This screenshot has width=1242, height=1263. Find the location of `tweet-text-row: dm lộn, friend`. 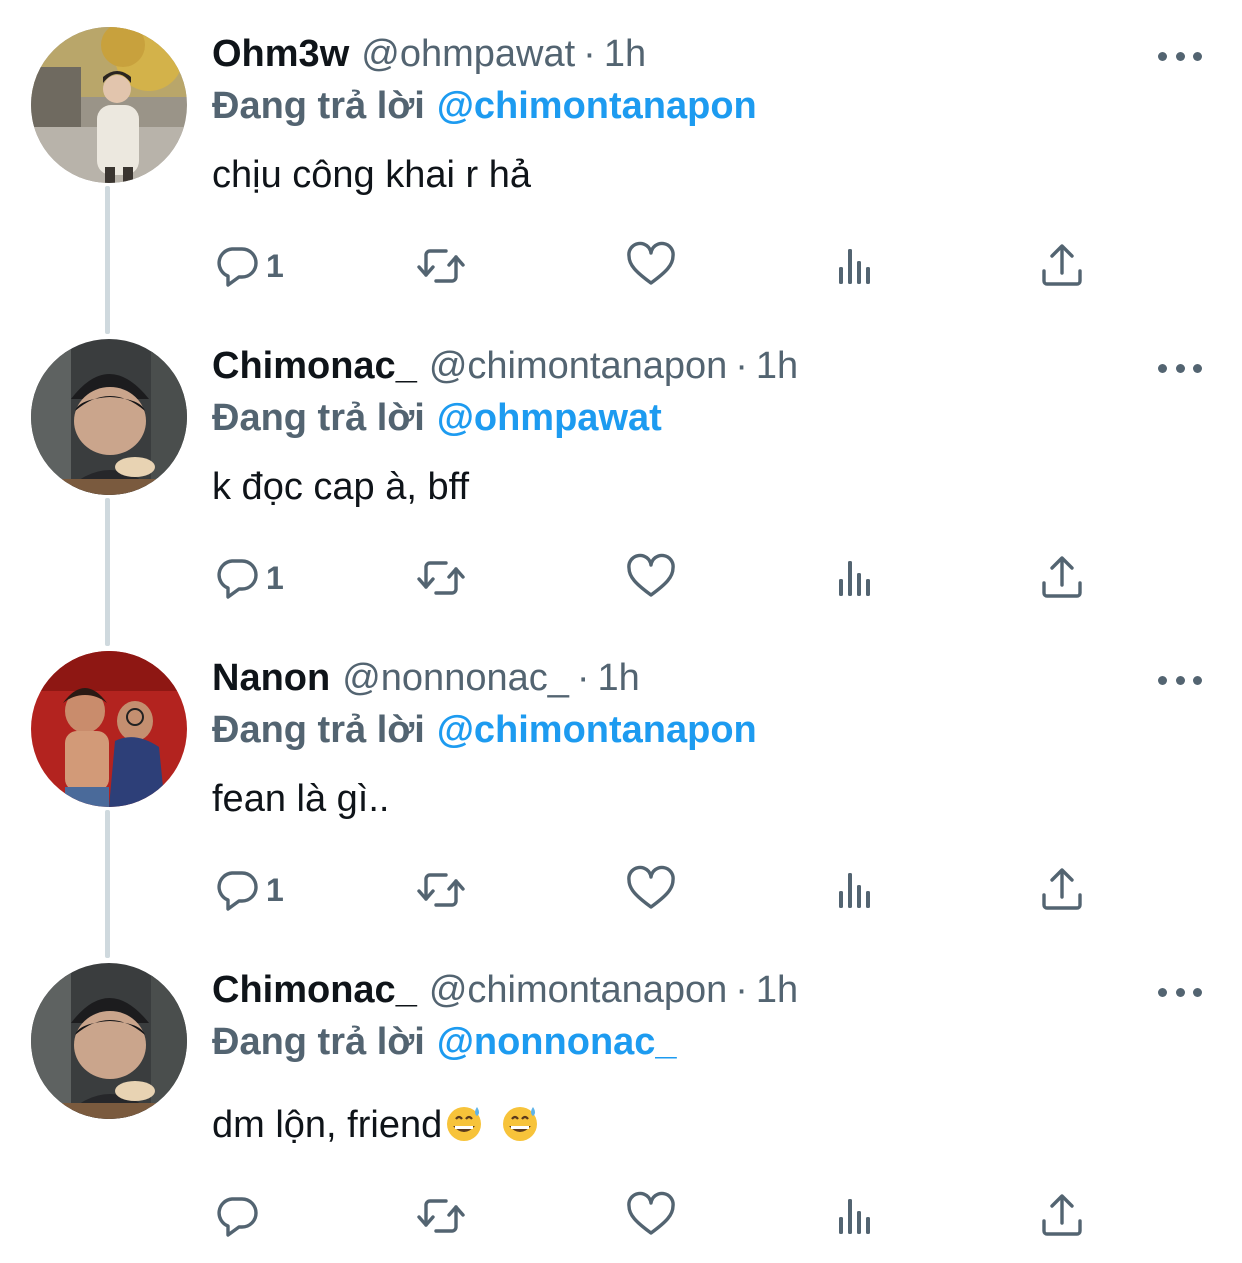

tweet-text-row: dm lộn, friend is located at coordinates (376, 1125).